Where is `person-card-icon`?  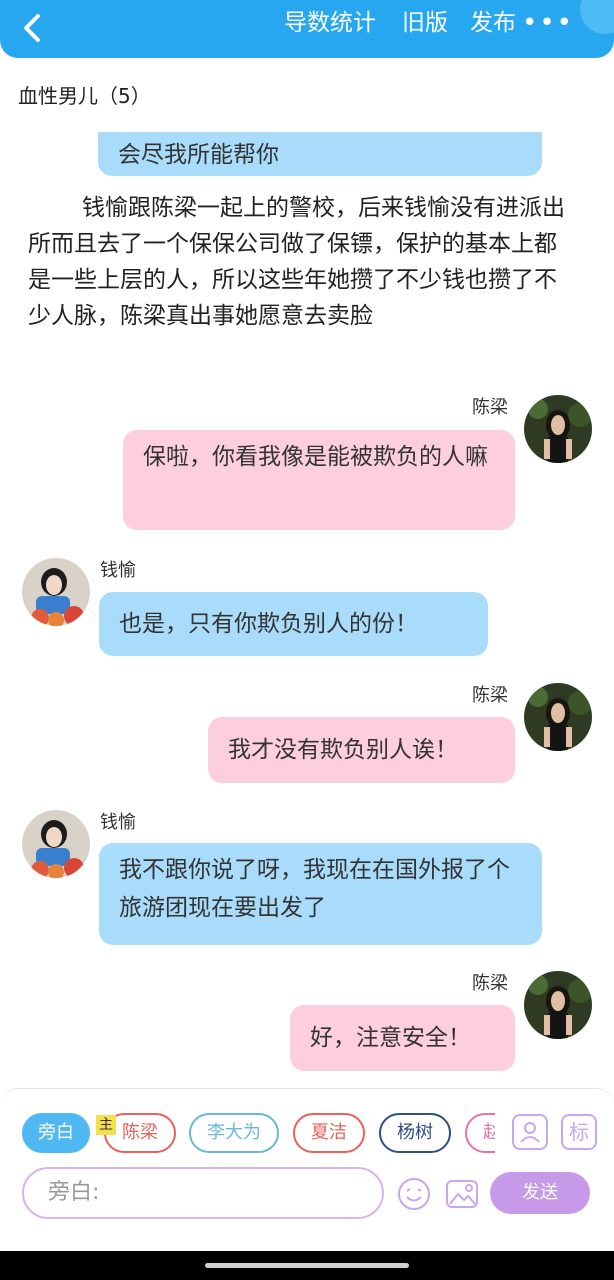
person-card-icon is located at coordinates (530, 1132).